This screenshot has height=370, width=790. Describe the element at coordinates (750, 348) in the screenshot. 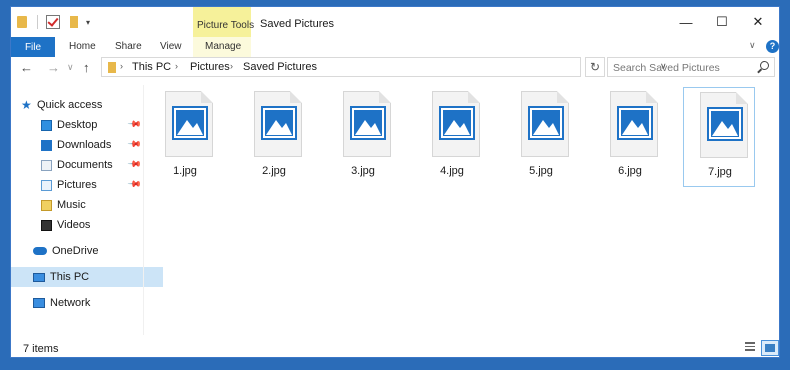

I see `details-view-button` at that location.